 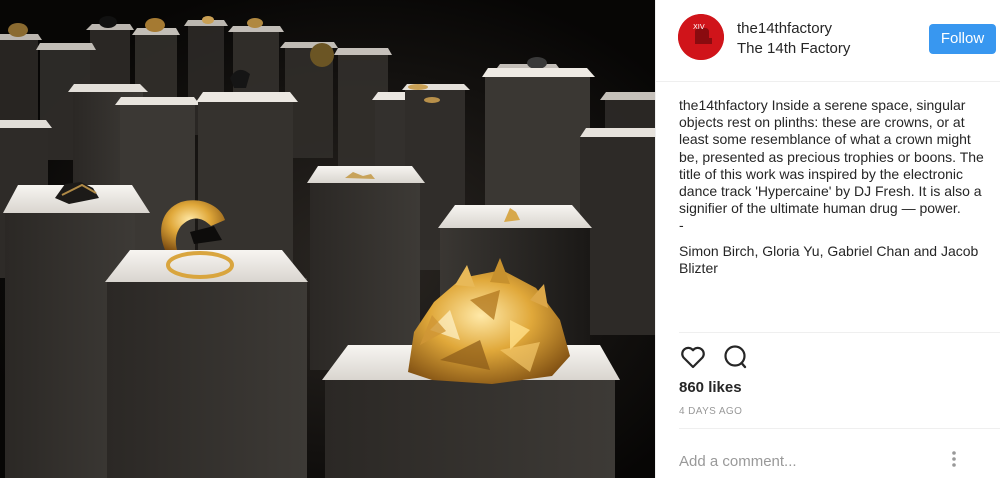 What do you see at coordinates (710, 411) in the screenshot?
I see `post-timestamp: 4 DAYS AGO` at bounding box center [710, 411].